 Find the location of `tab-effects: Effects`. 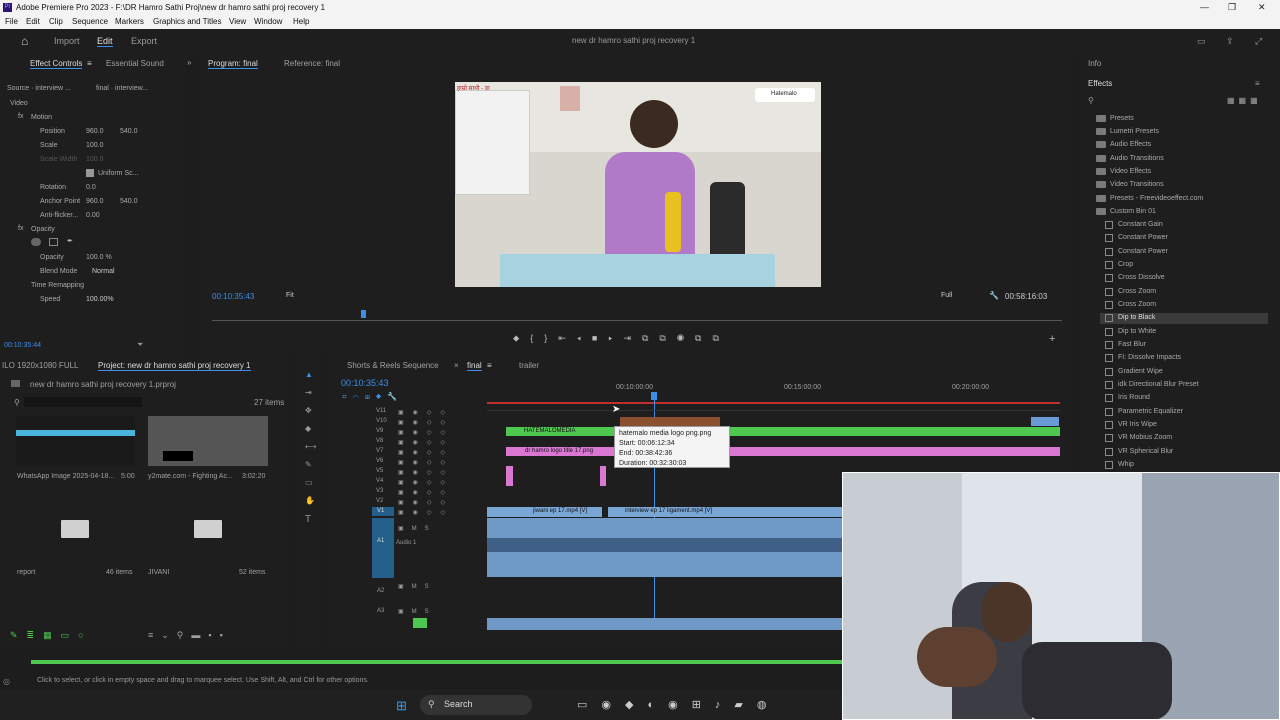

tab-effects: Effects is located at coordinates (1100, 83).